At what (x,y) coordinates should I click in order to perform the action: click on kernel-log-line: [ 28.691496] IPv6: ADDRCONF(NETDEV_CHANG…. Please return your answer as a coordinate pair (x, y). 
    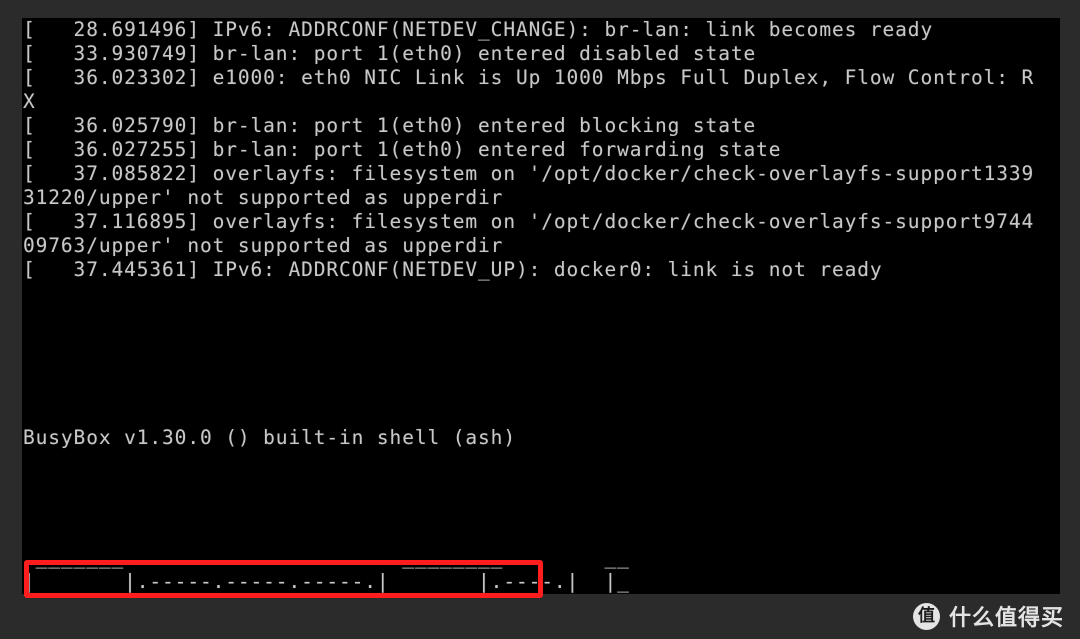
    Looking at the image, I should click on (478, 29).